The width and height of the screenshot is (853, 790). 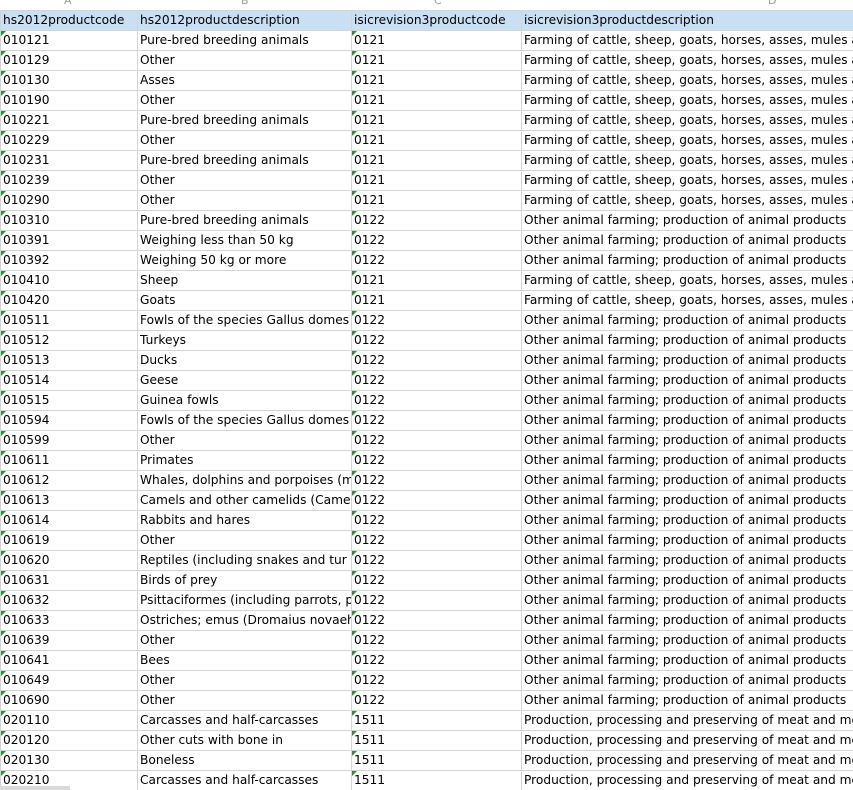 I want to click on cell-hs2012-code: 010229, so click(x=69, y=140).